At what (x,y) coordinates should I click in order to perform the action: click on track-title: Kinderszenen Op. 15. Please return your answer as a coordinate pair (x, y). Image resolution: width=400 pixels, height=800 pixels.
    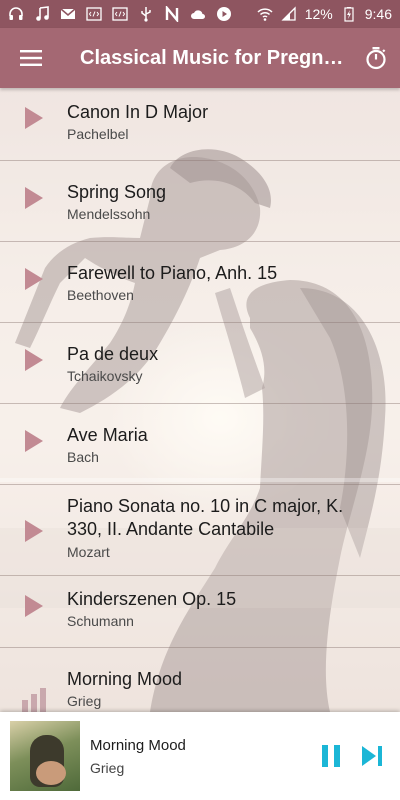
    Looking at the image, I should click on (152, 599).